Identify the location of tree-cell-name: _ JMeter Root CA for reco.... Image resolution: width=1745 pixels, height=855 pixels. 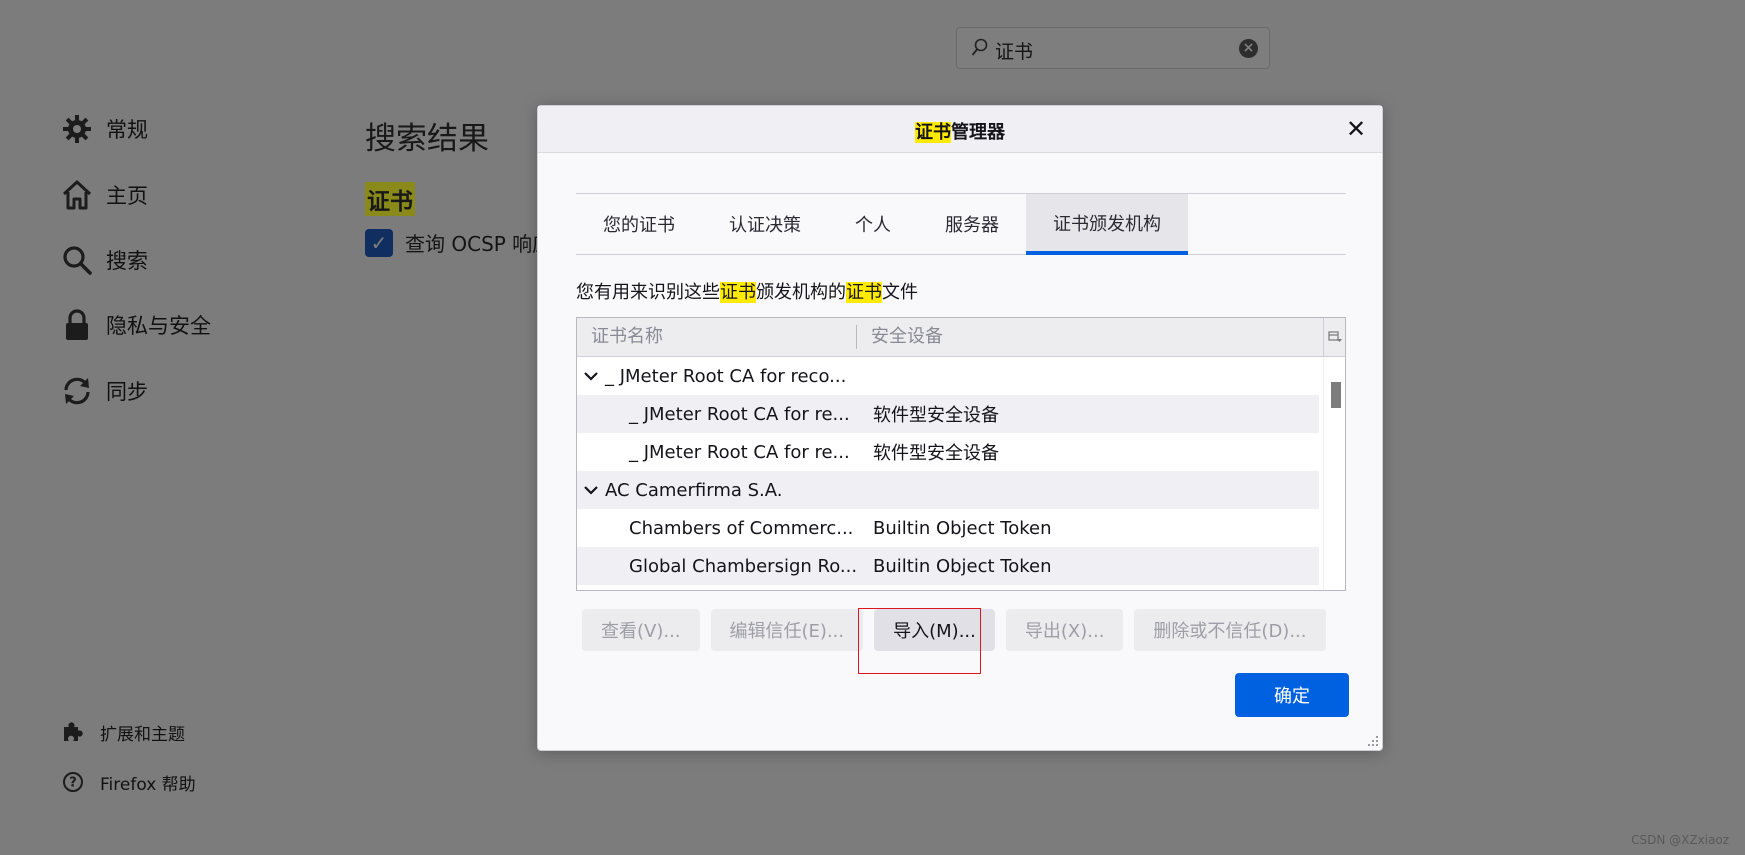
(726, 376).